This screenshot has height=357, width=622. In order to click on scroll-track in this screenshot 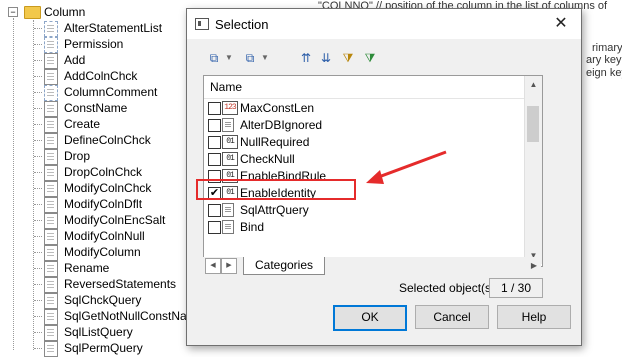, I will do `click(428, 266)`.